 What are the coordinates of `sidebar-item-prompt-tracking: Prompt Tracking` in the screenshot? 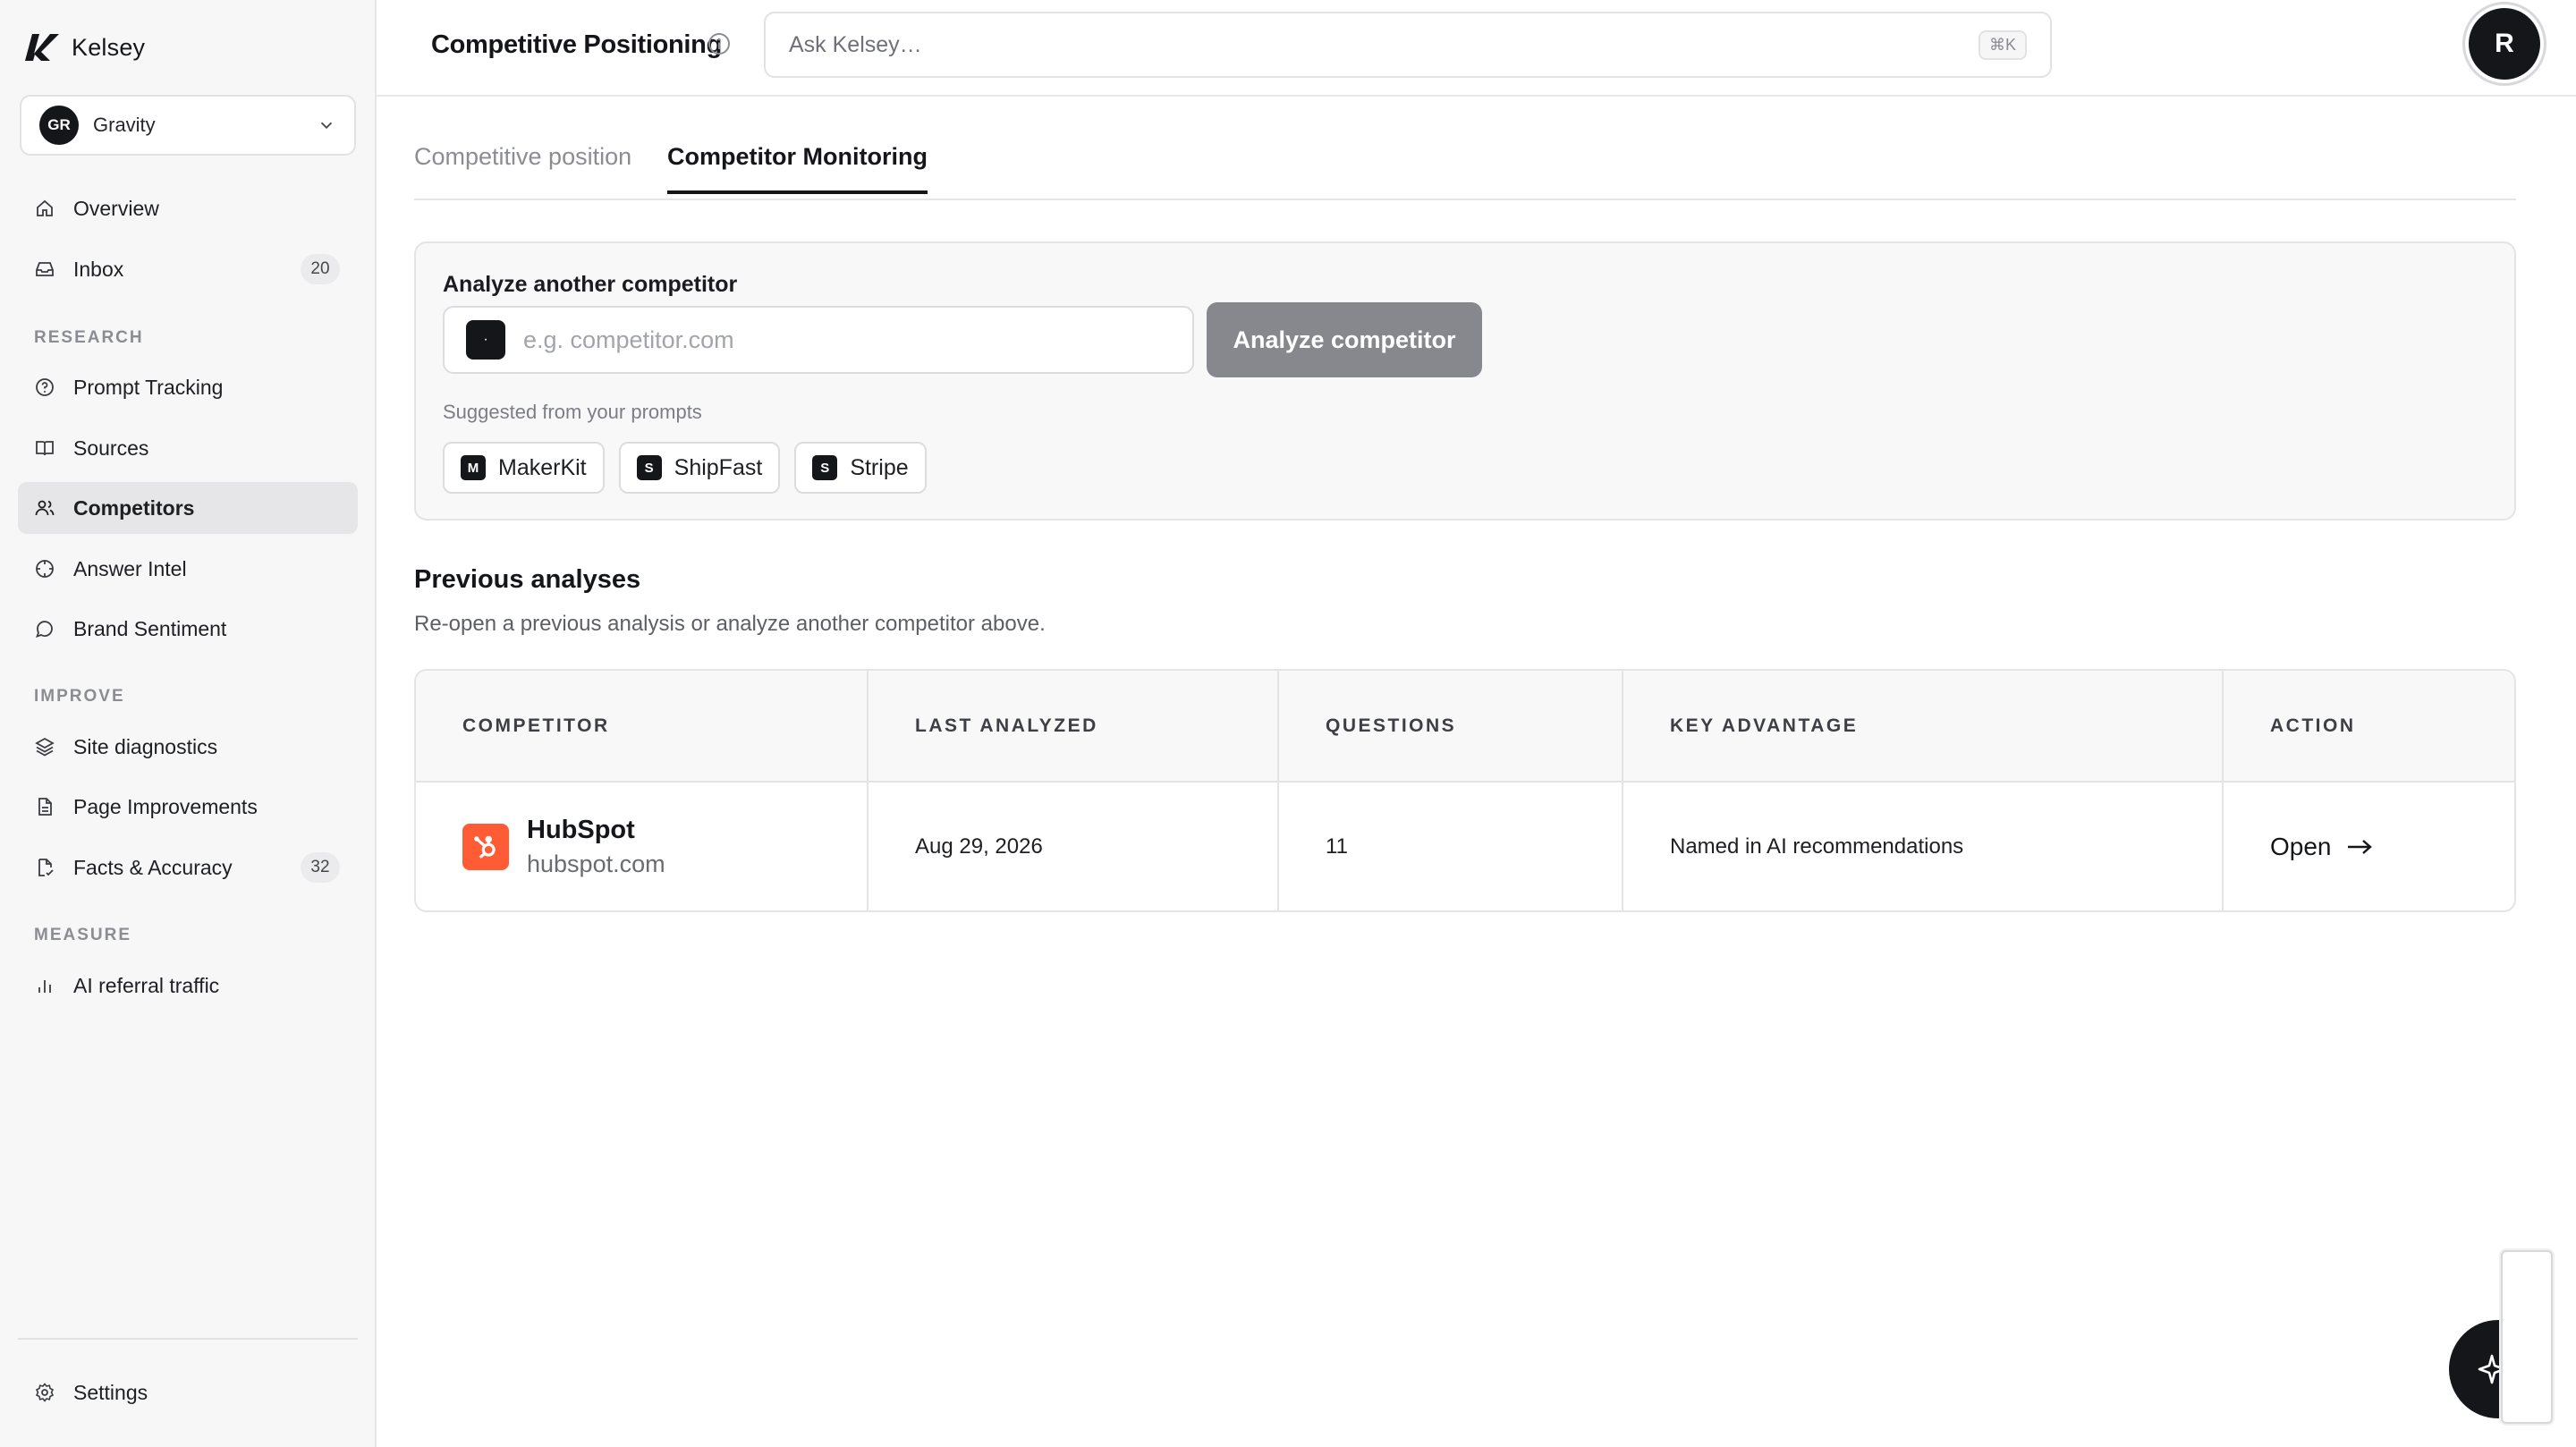 It's located at (188, 387).